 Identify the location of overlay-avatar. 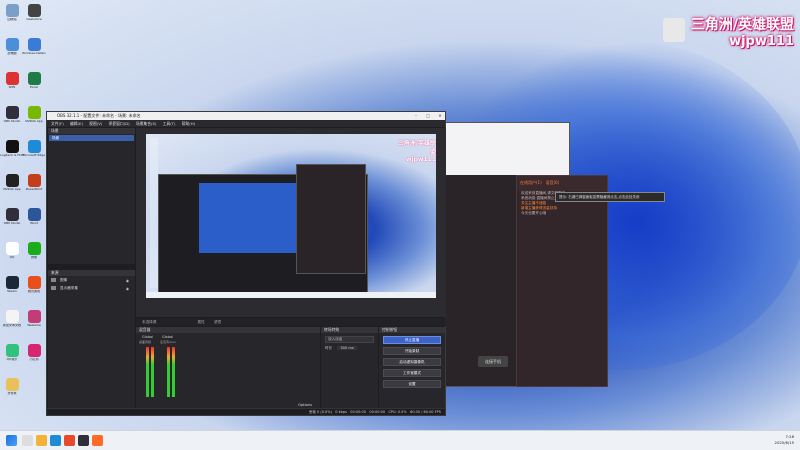
(673, 30).